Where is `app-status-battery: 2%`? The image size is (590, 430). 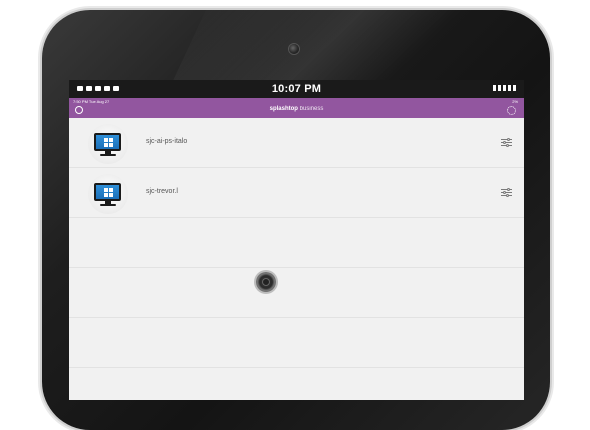 app-status-battery: 2% is located at coordinates (515, 101).